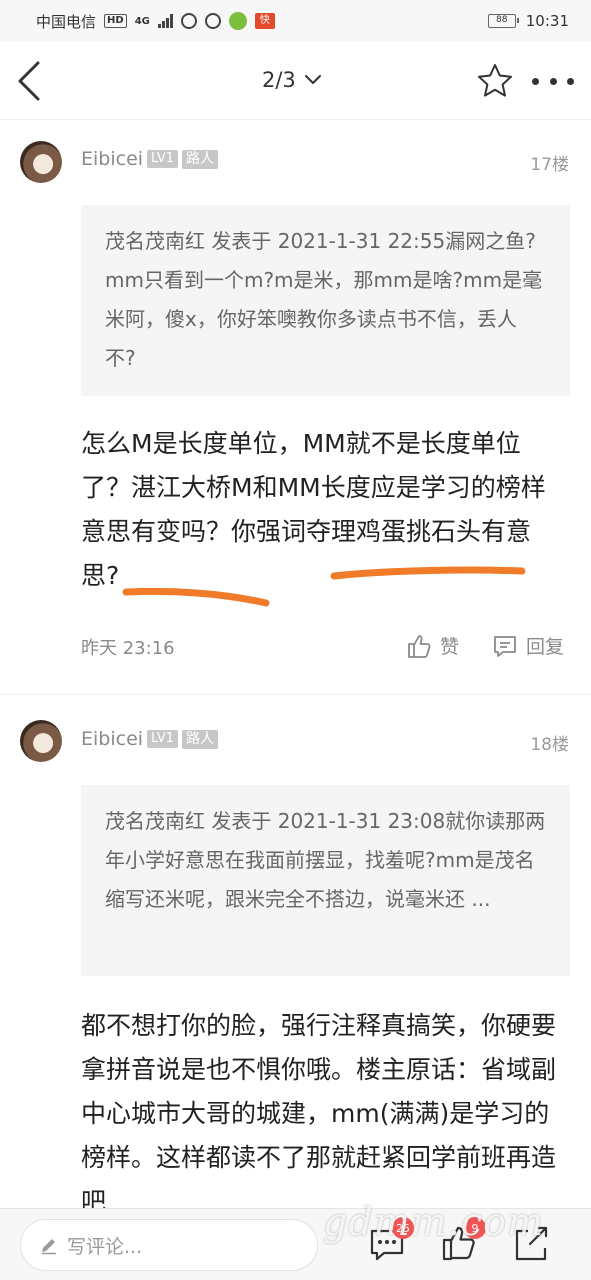 The image size is (591, 1280). Describe the element at coordinates (49, 1247) in the screenshot. I see `pencil-icon` at that location.